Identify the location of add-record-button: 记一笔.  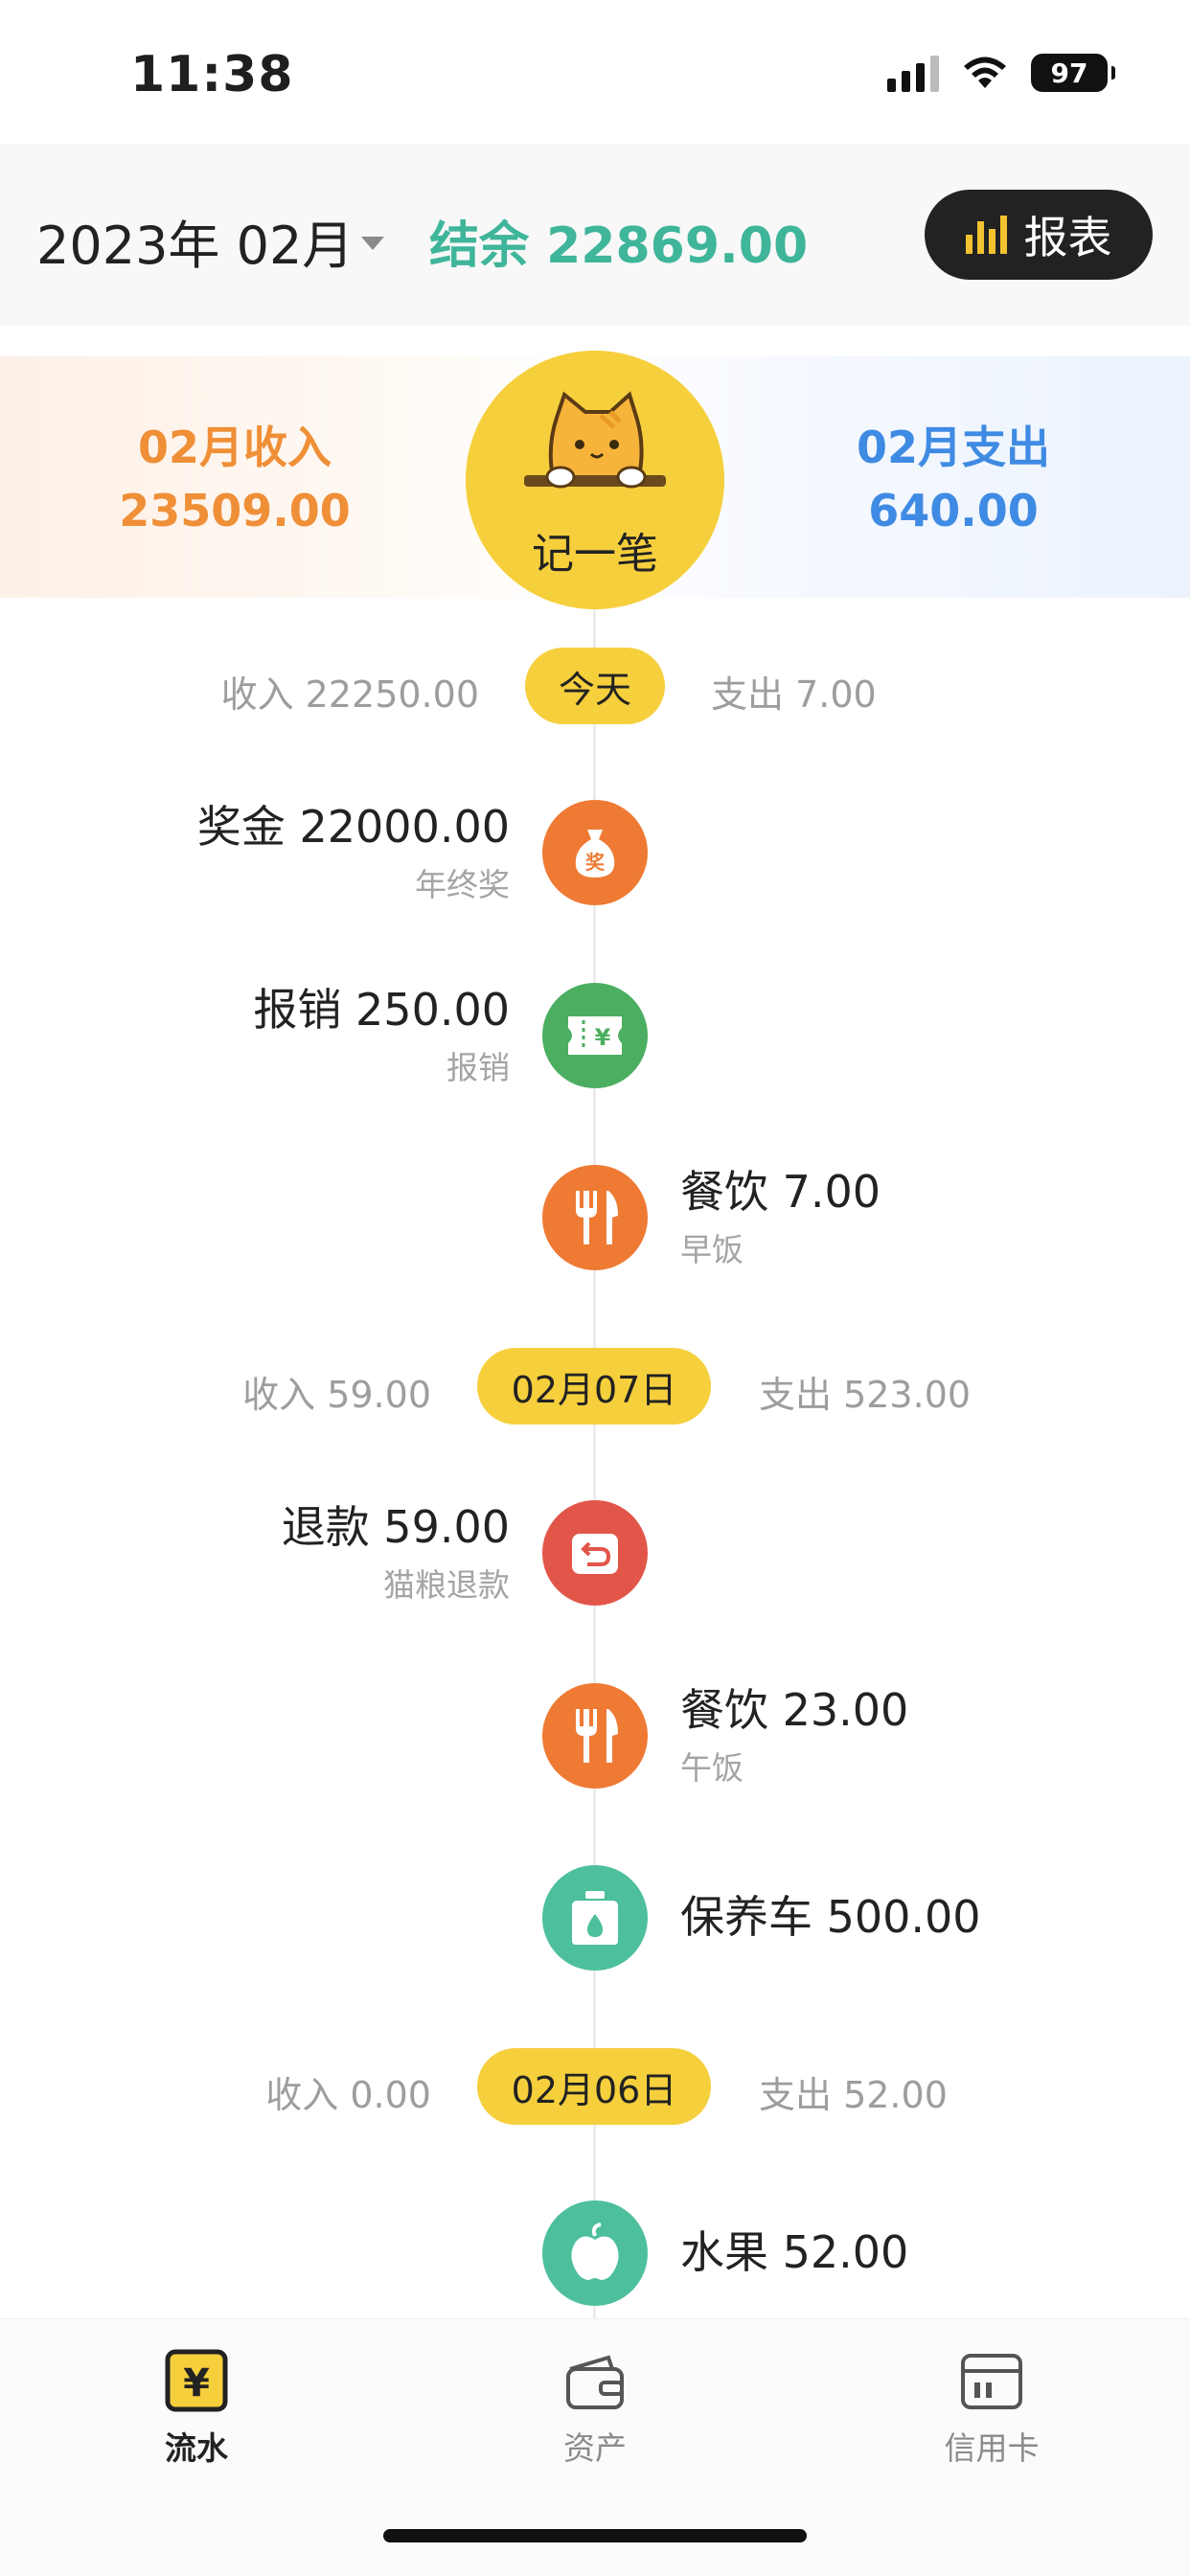
(595, 480).